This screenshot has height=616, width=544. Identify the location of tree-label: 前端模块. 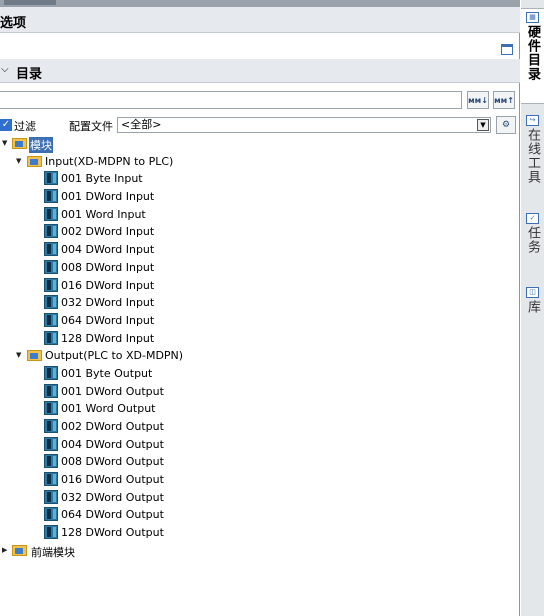
(53, 552).